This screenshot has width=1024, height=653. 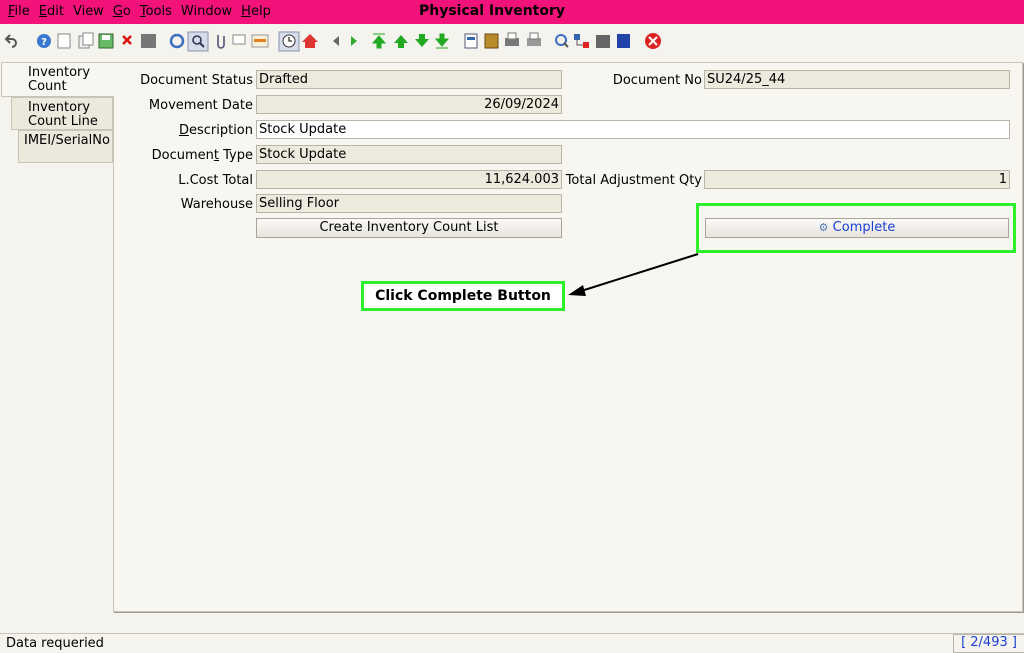 I want to click on movement-date-field: 26/09/2024, so click(x=409, y=104).